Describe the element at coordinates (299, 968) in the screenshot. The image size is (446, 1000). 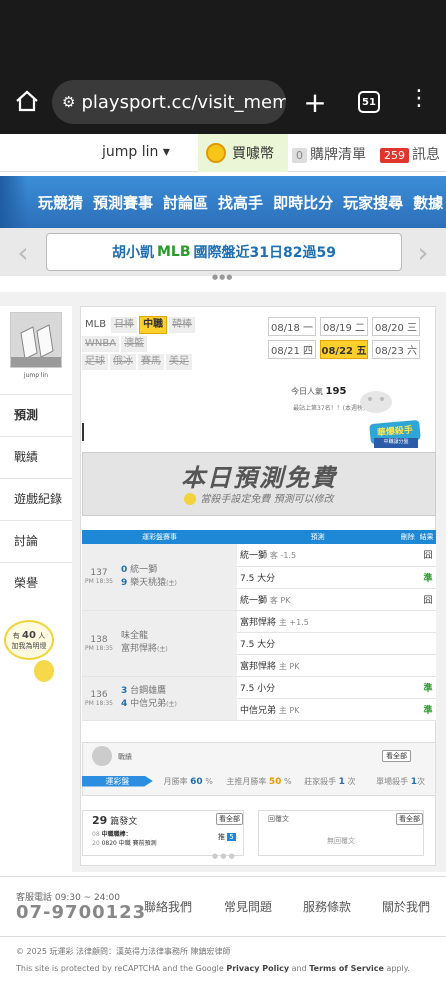
I see `recaptcha-and: and` at that location.